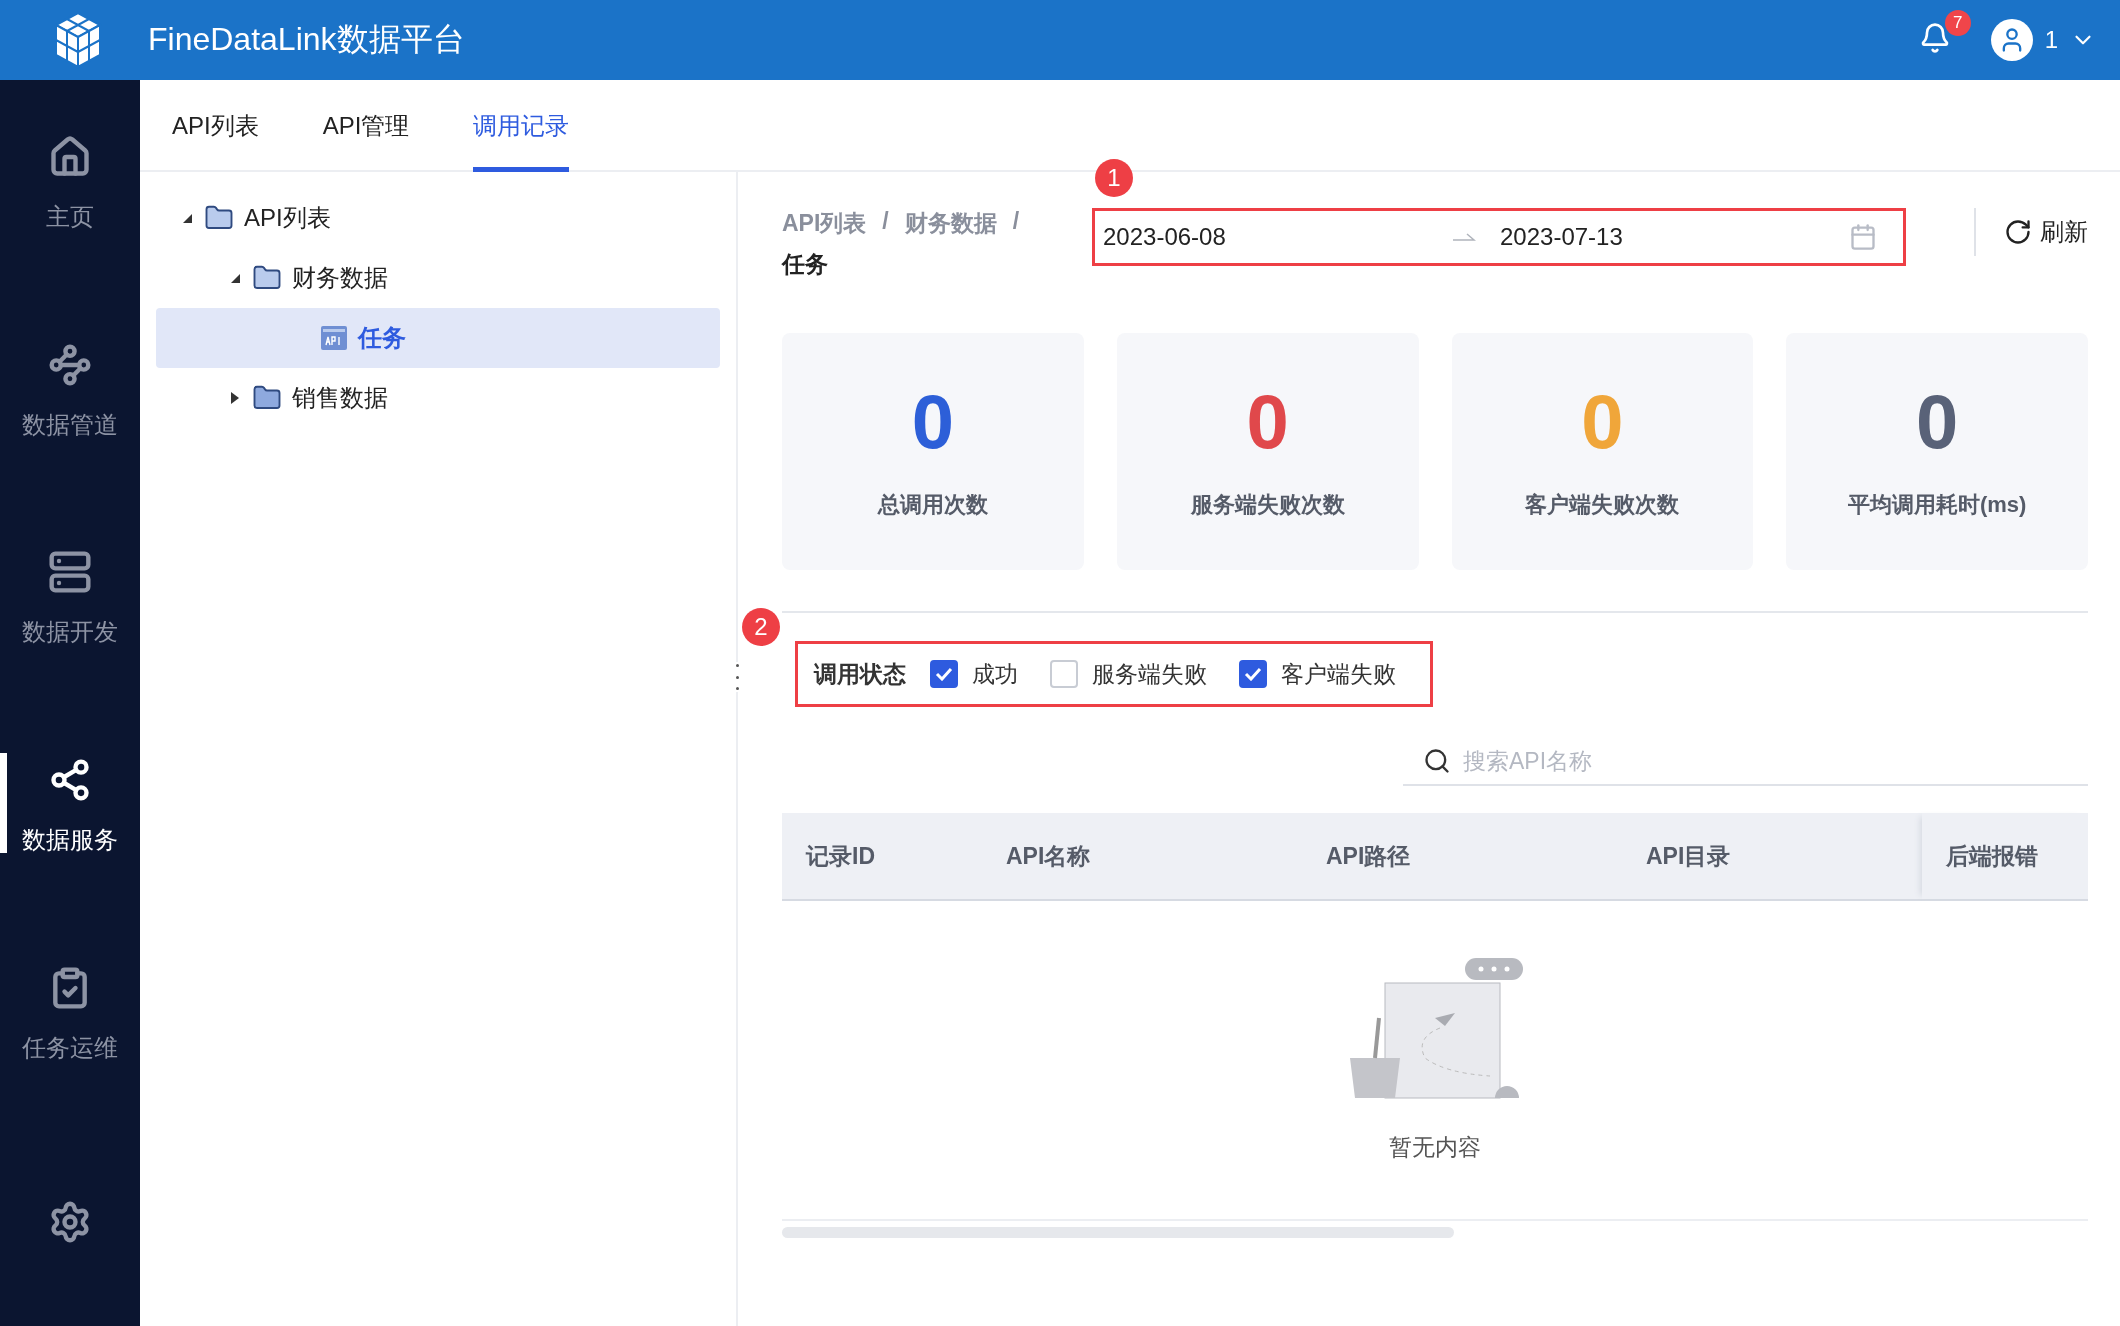 This screenshot has width=2120, height=1326. Describe the element at coordinates (70, 391) in the screenshot. I see `nav-item: 数据管道` at that location.